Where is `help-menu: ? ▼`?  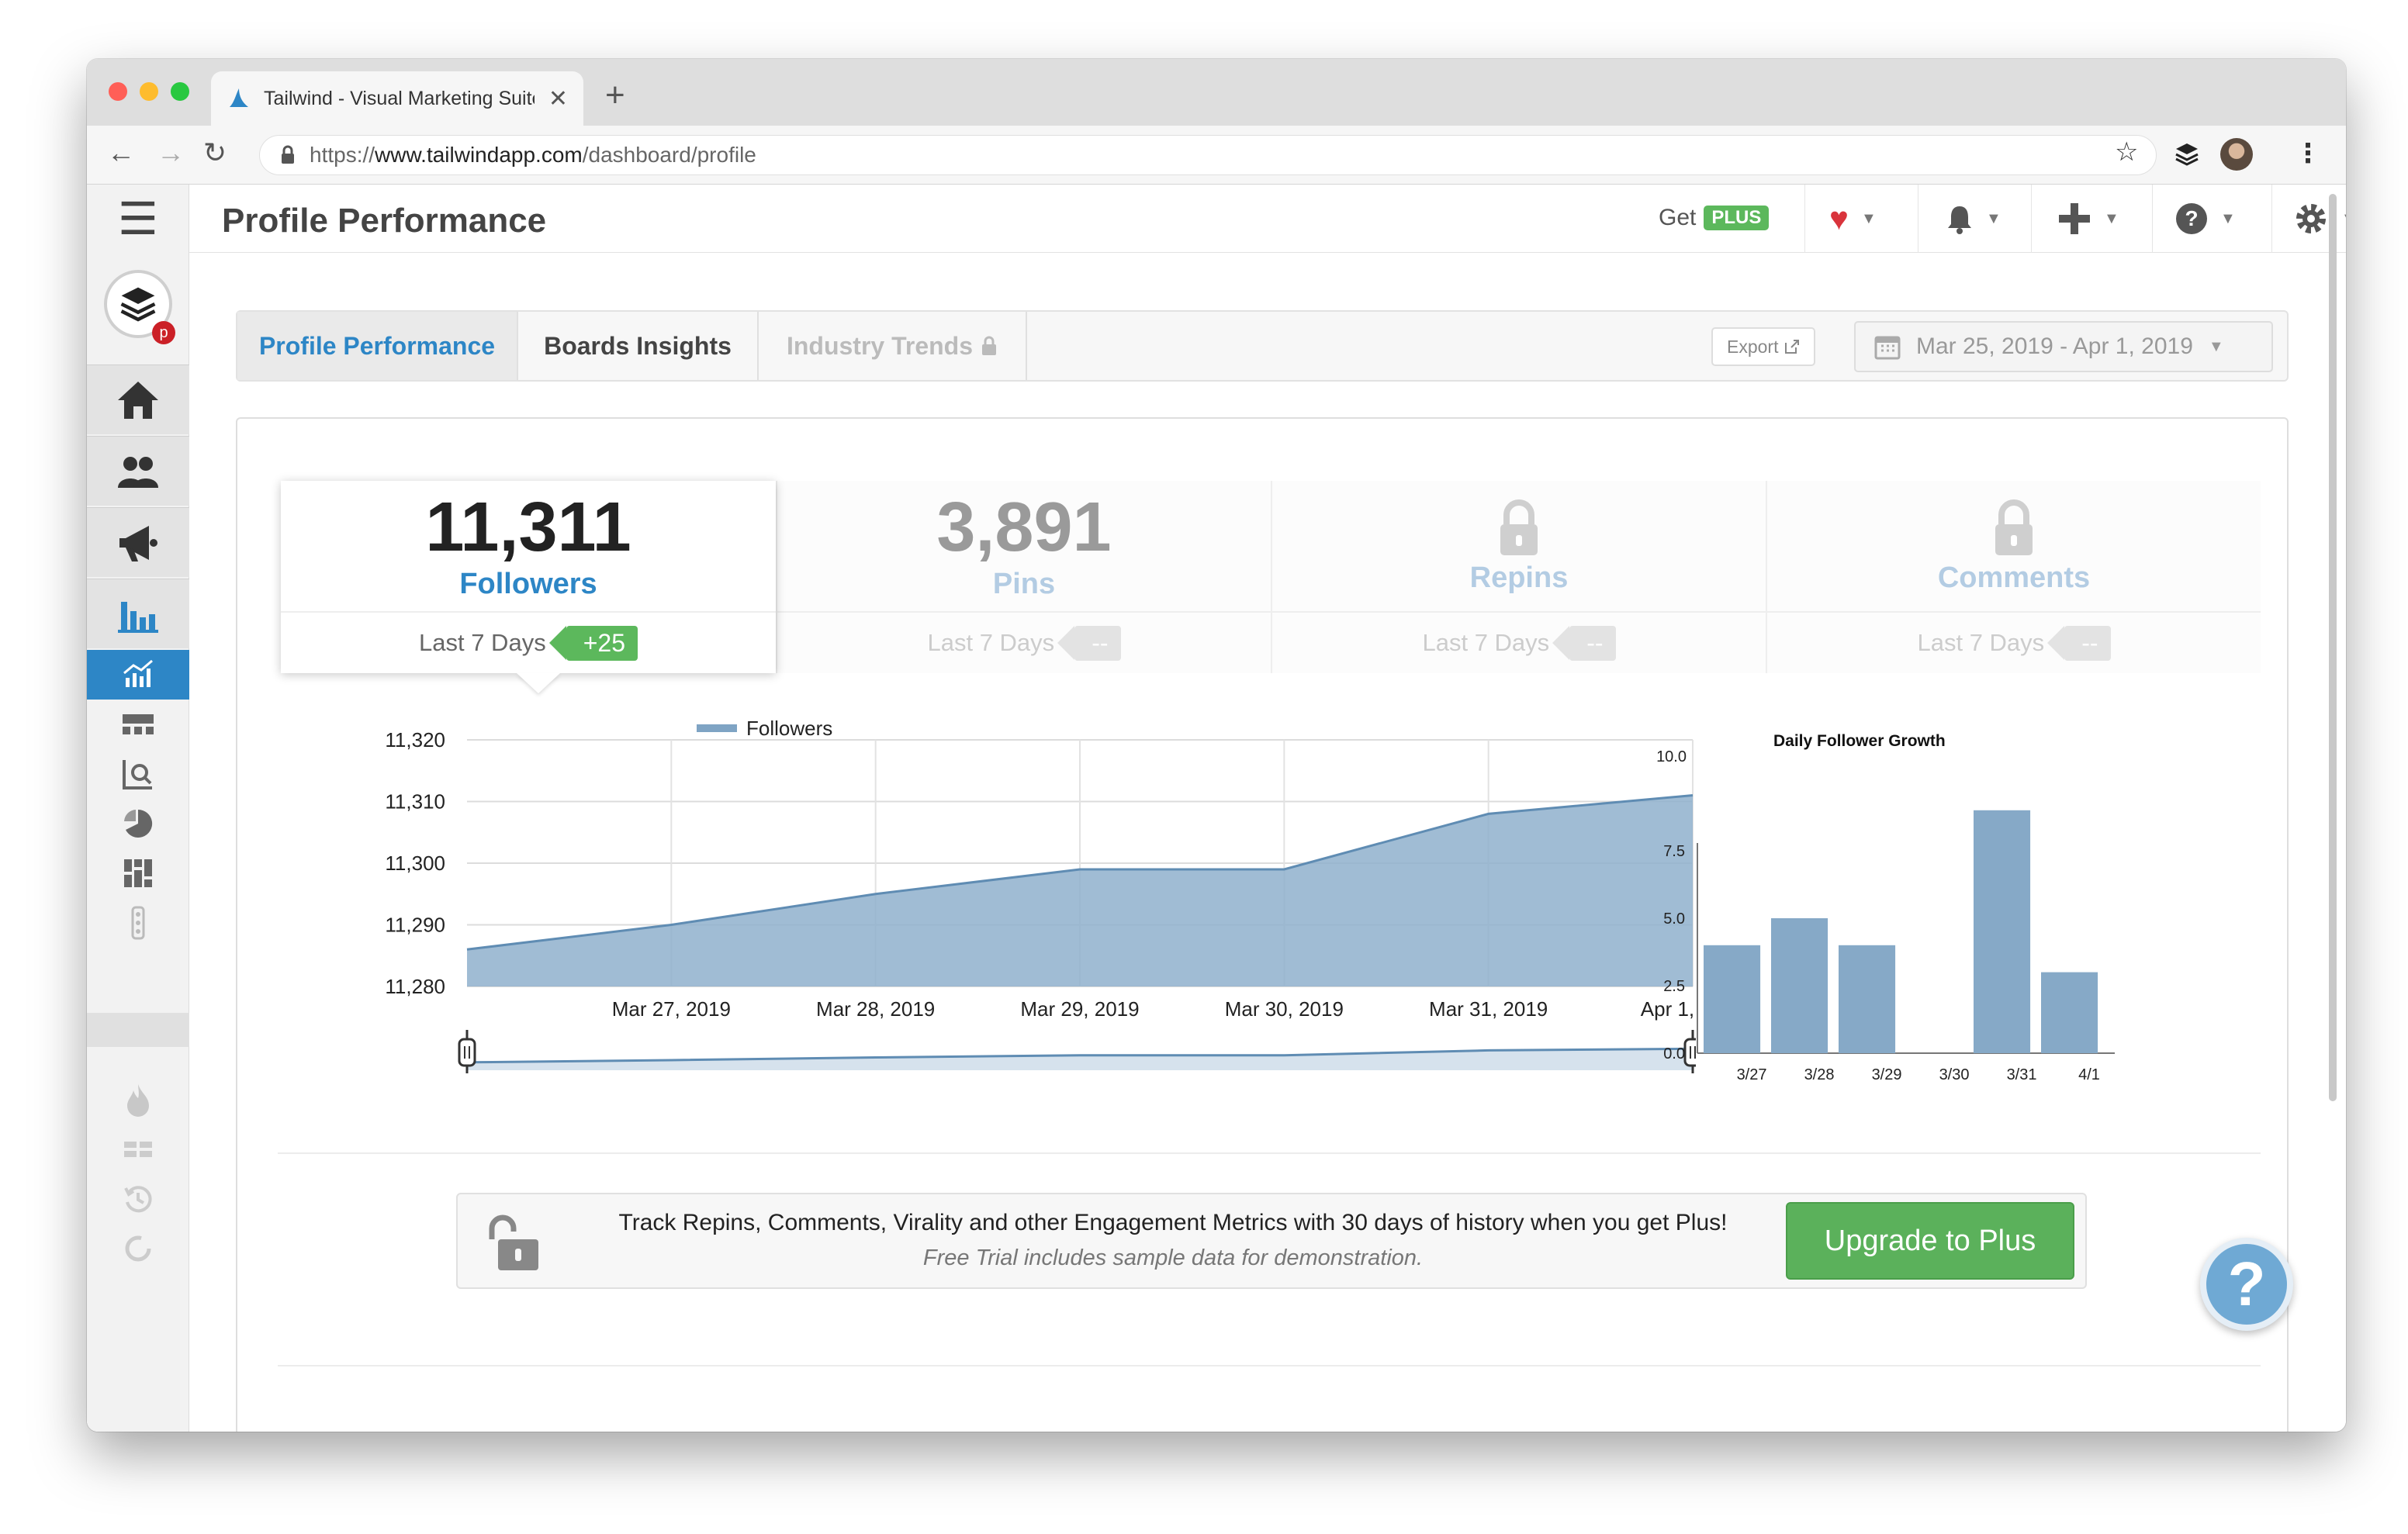 help-menu: ? ▼ is located at coordinates (2206, 219).